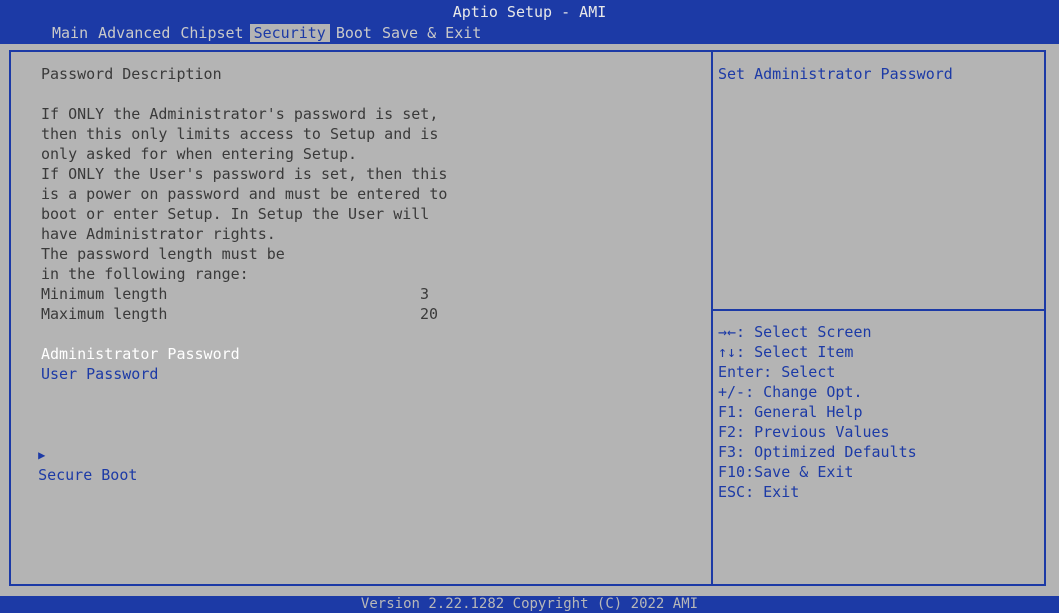 This screenshot has height=613, width=1059. What do you see at coordinates (104, 314) in the screenshot?
I see `maximum-length-label: Maximum length` at bounding box center [104, 314].